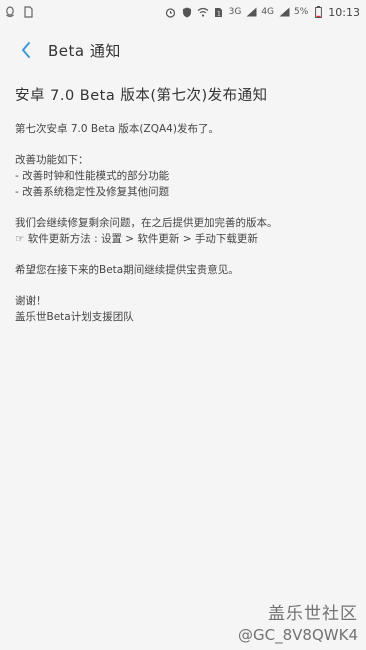  I want to click on article-intro: 第七次安卓 7.0 Beta 版本(ZQA4)发布了。, so click(117, 129).